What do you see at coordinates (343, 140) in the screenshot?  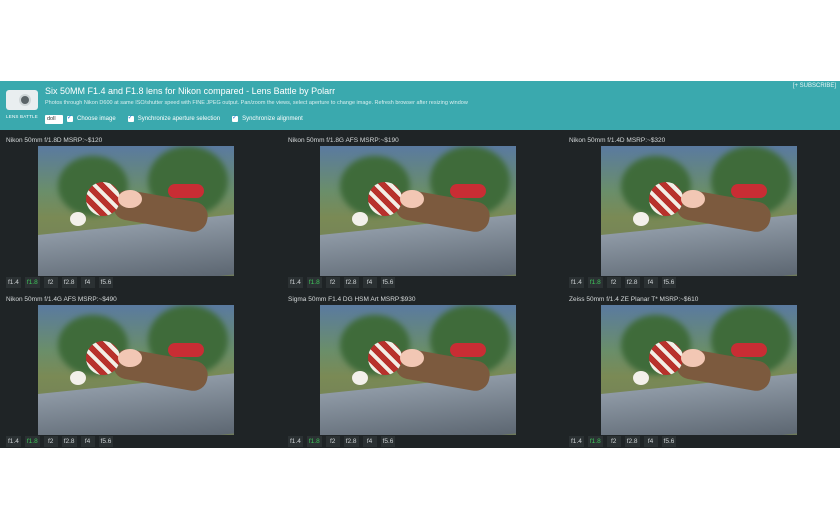 I see `lens-panel-title: Nikon 50mm f/1.8G AFS MSRP:~$190` at bounding box center [343, 140].